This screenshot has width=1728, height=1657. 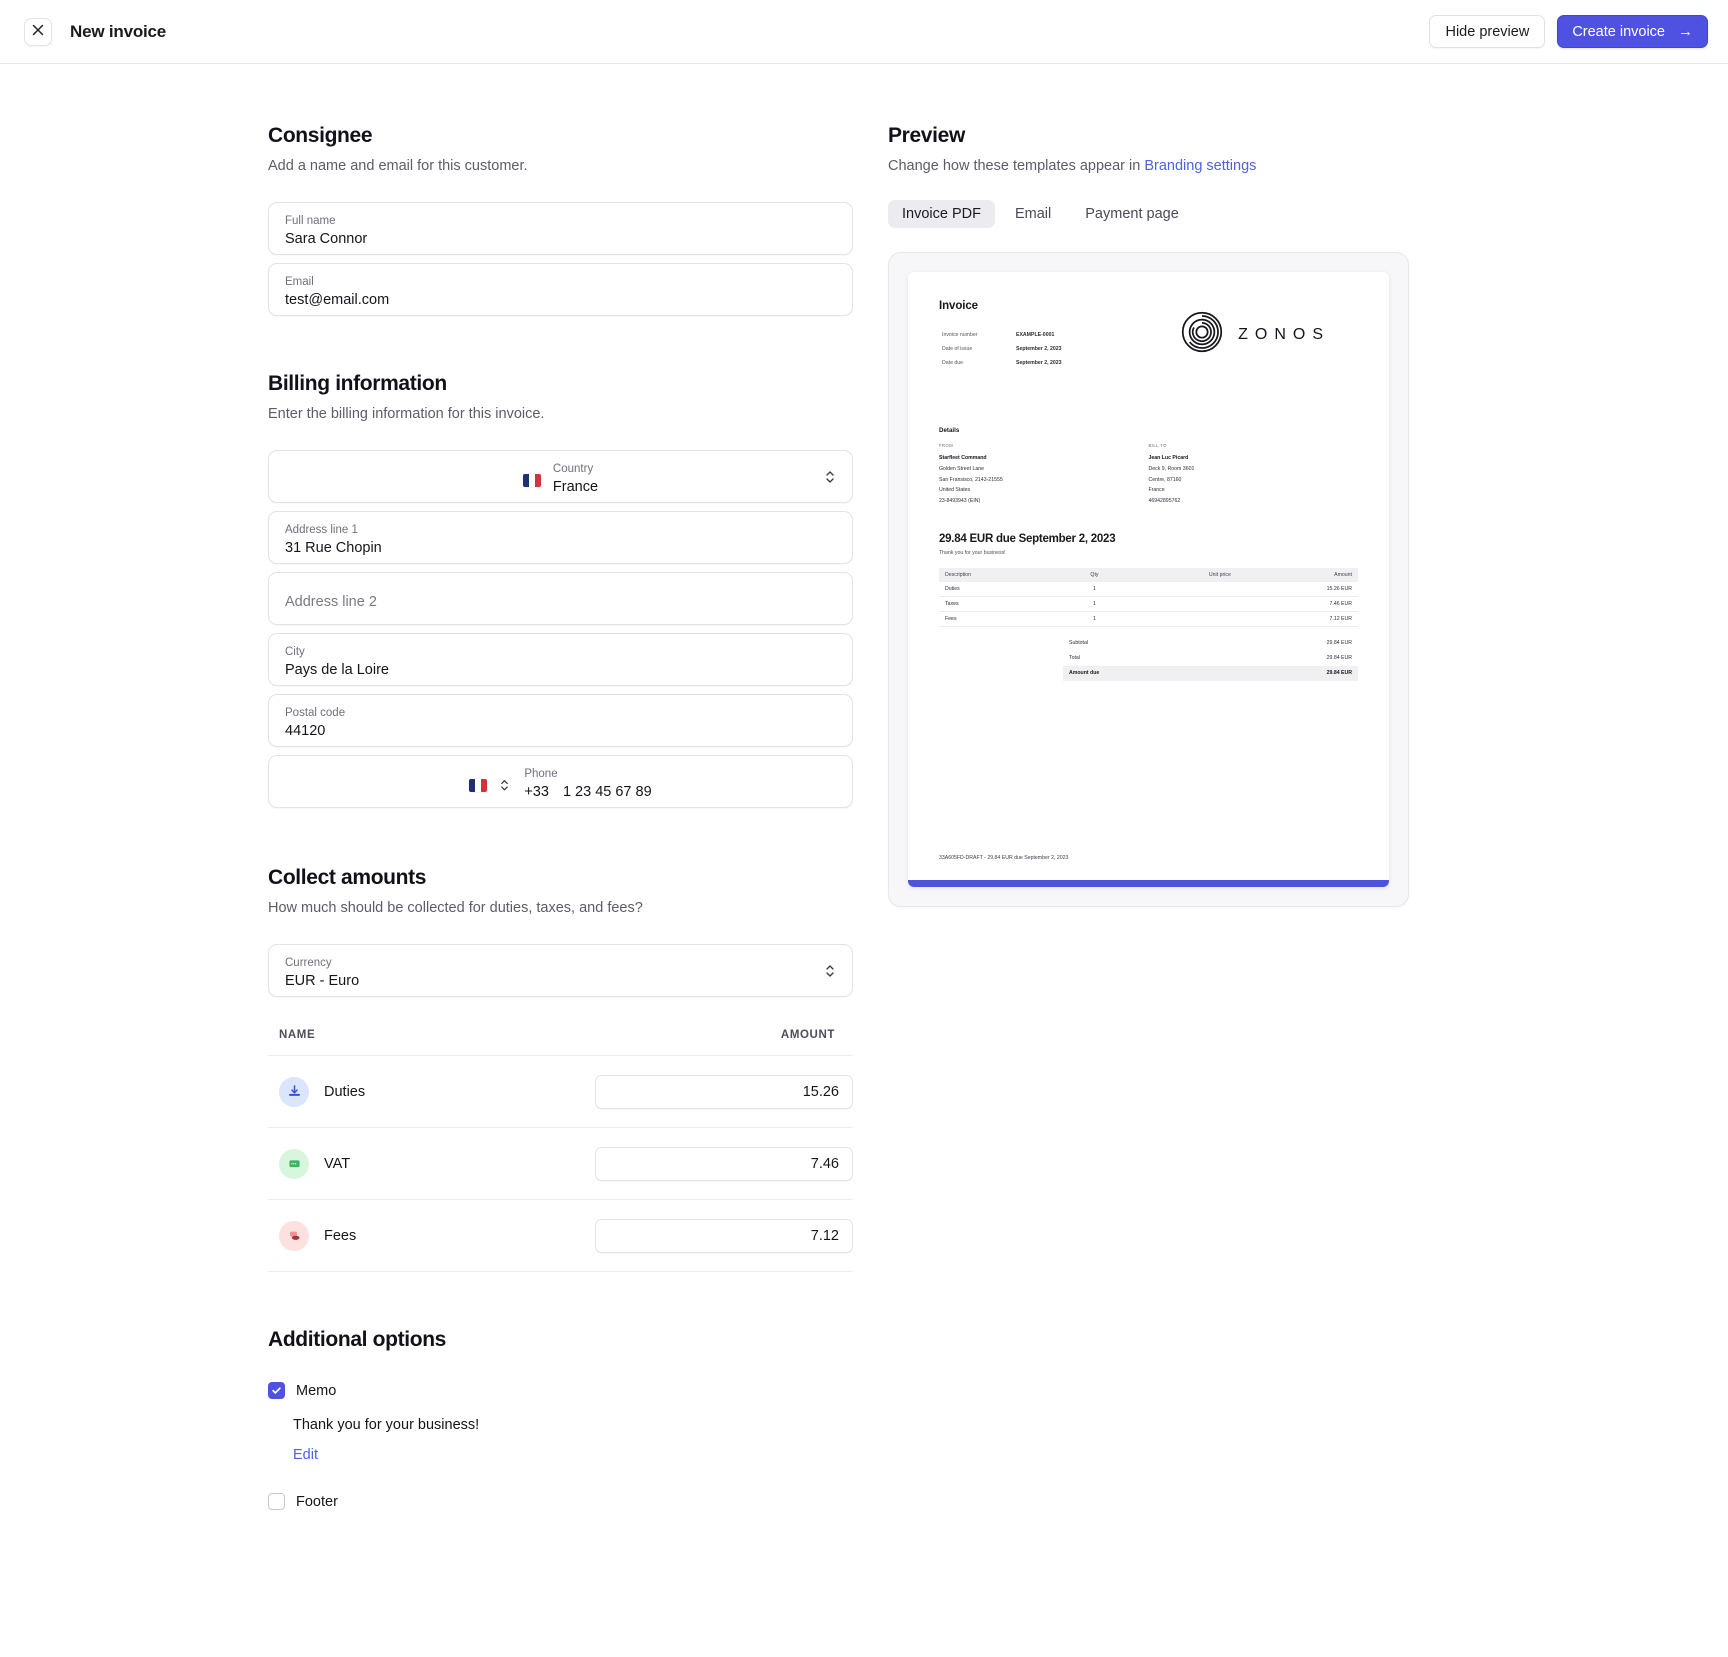 I want to click on currency-label: Currency, so click(x=308, y=962).